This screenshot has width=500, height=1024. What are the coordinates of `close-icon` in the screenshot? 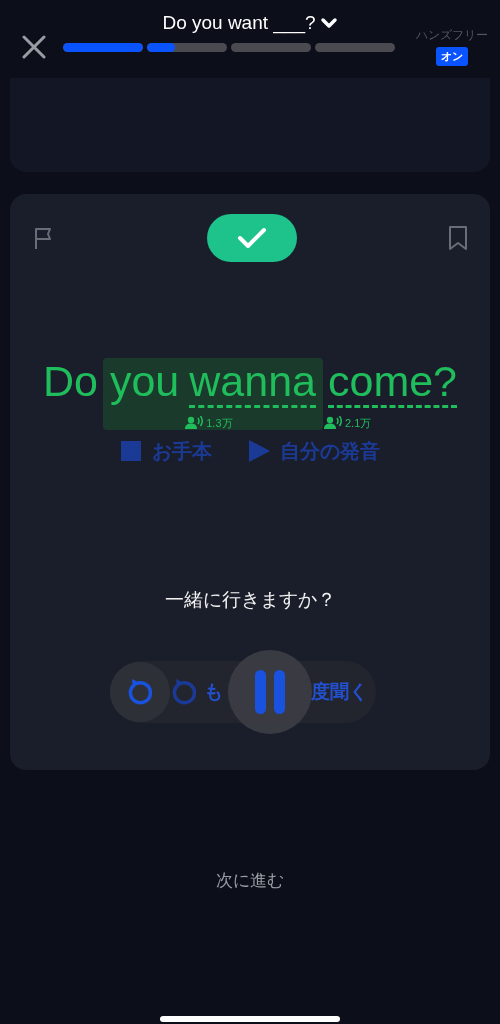 It's located at (34, 47).